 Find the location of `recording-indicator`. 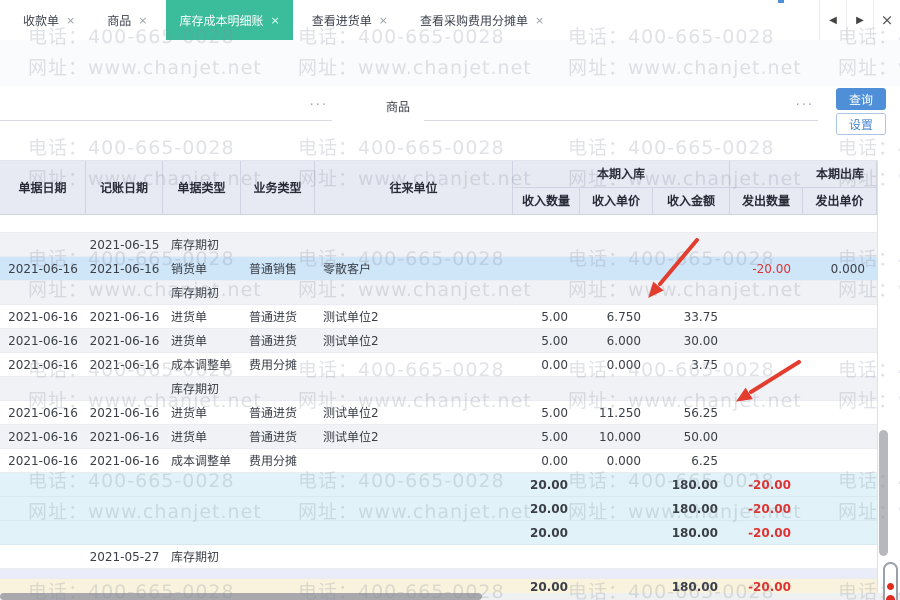

recording-indicator is located at coordinates (890, 581).